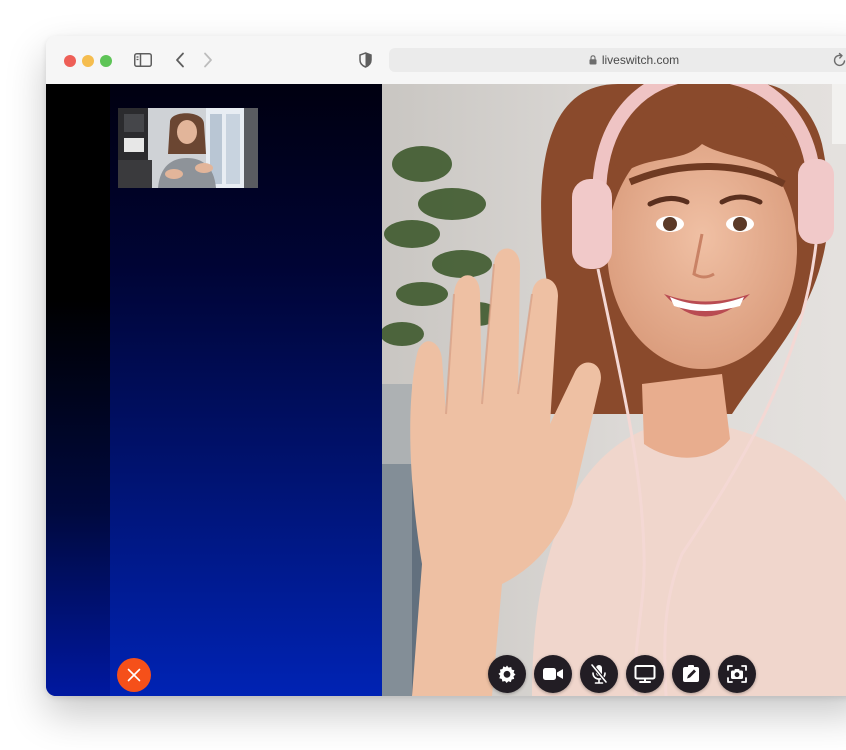 The height and width of the screenshot is (750, 846). I want to click on pen-tablet-icon, so click(691, 673).